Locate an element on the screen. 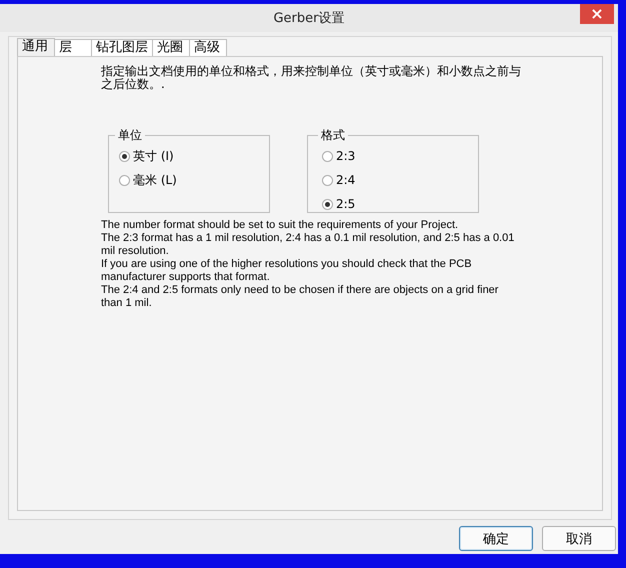  window-title: Gerber设置 is located at coordinates (308, 18).